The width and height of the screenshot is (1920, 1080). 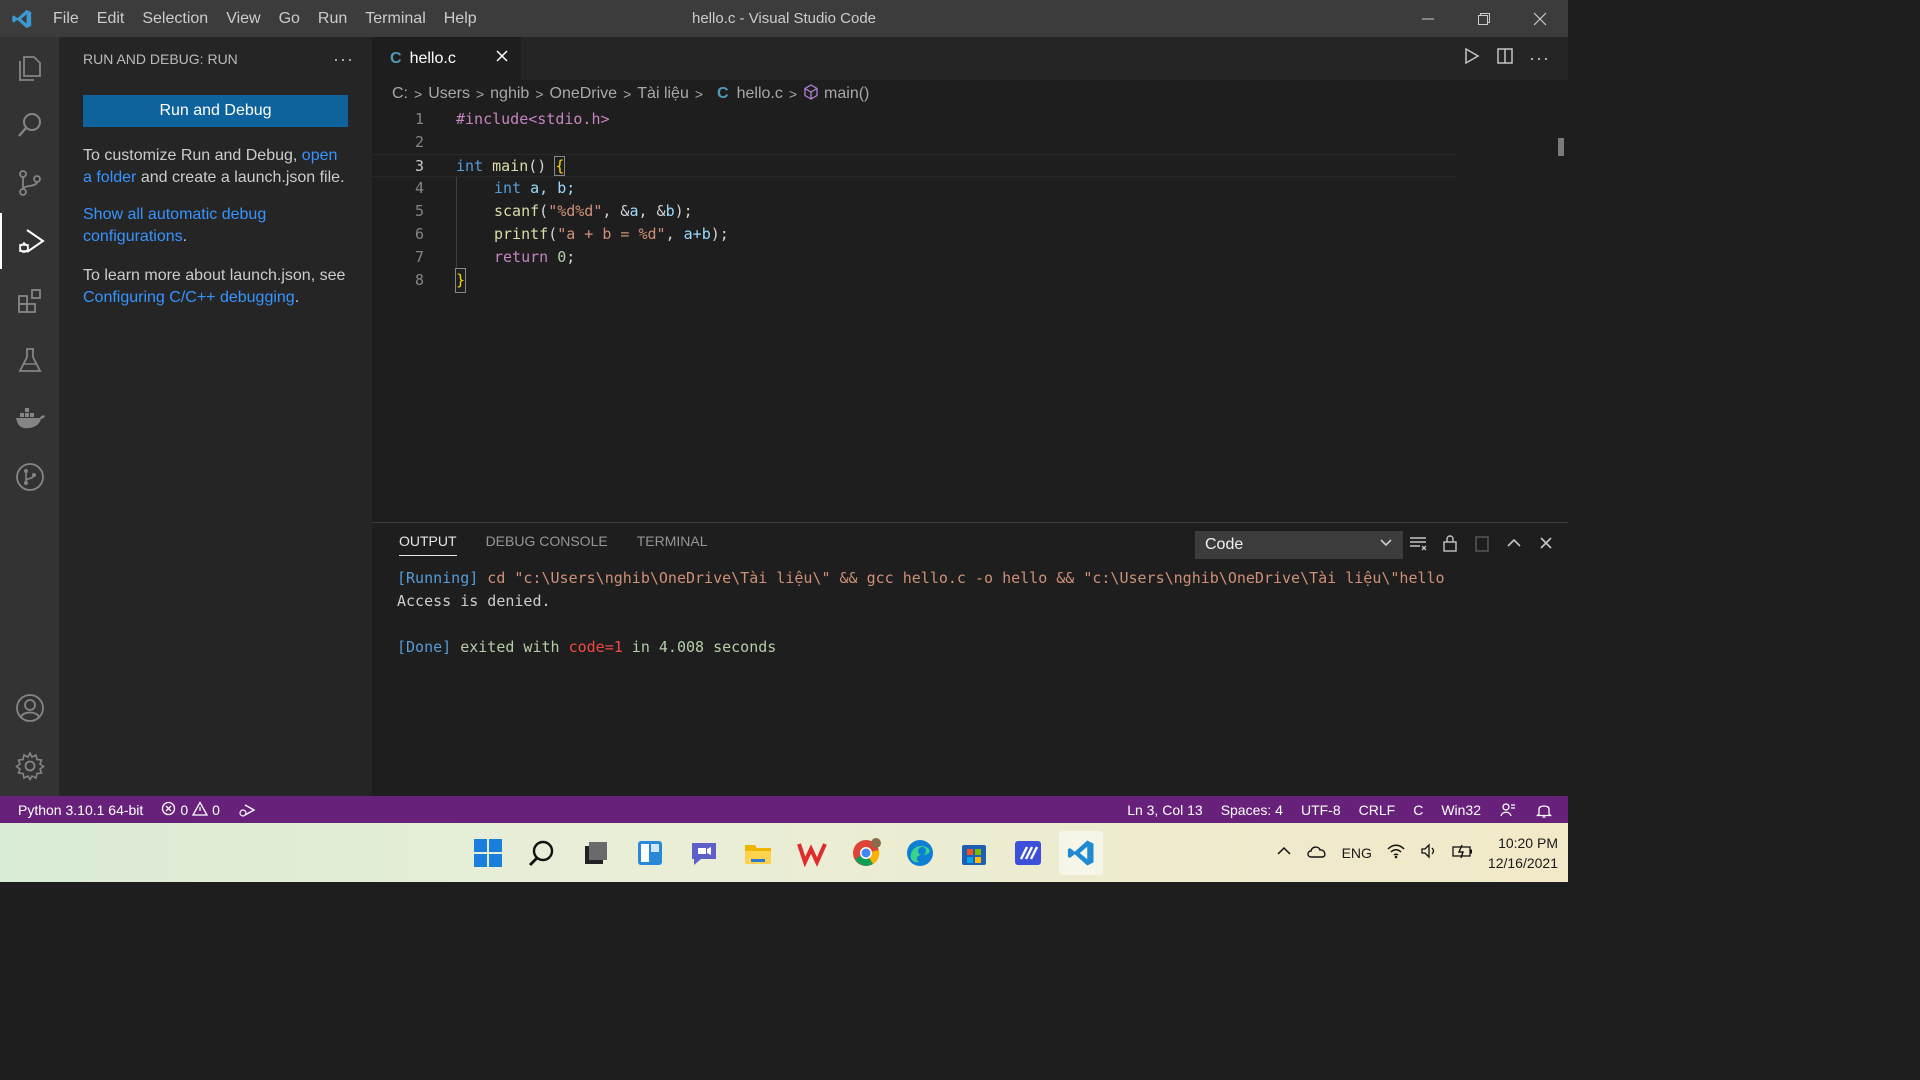 What do you see at coordinates (1450, 545) in the screenshot?
I see `lock-scroll-icon` at bounding box center [1450, 545].